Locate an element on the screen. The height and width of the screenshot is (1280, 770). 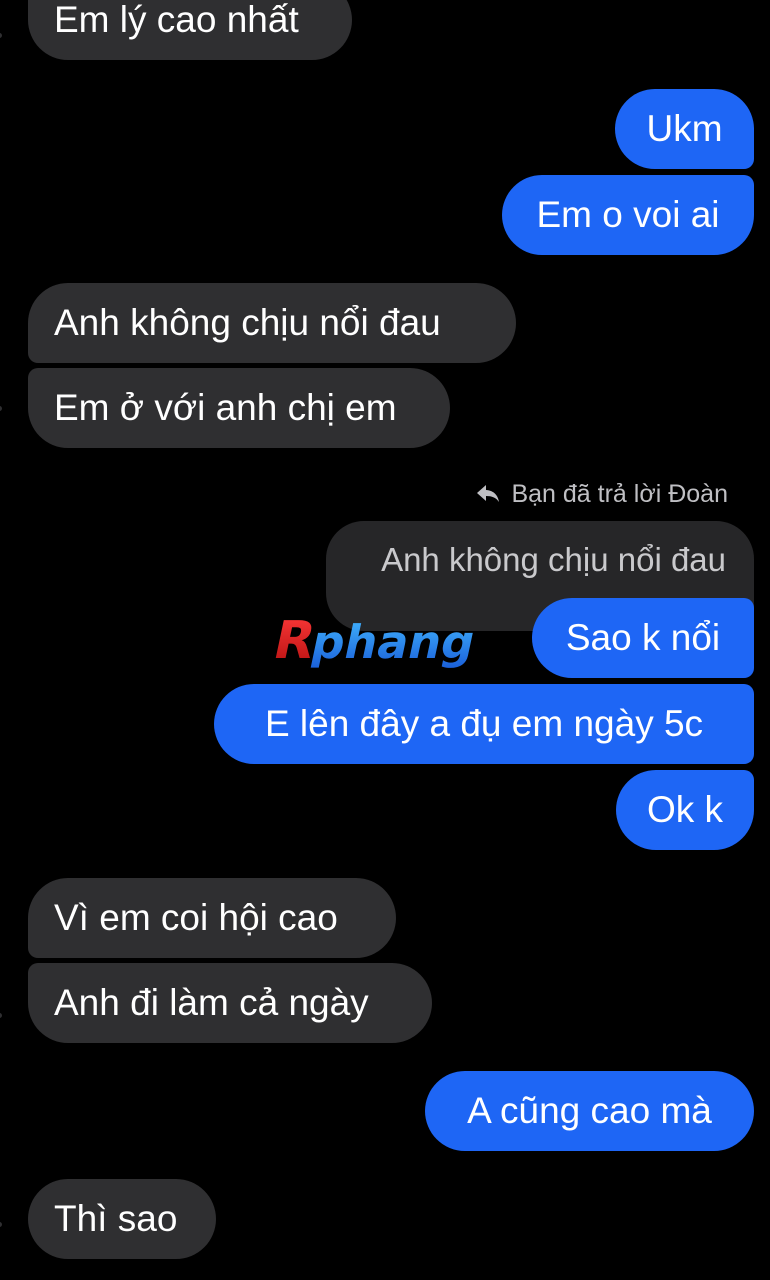
reply-meta-text: Bạn đã trả lời Đoàn is located at coordinates (619, 494).